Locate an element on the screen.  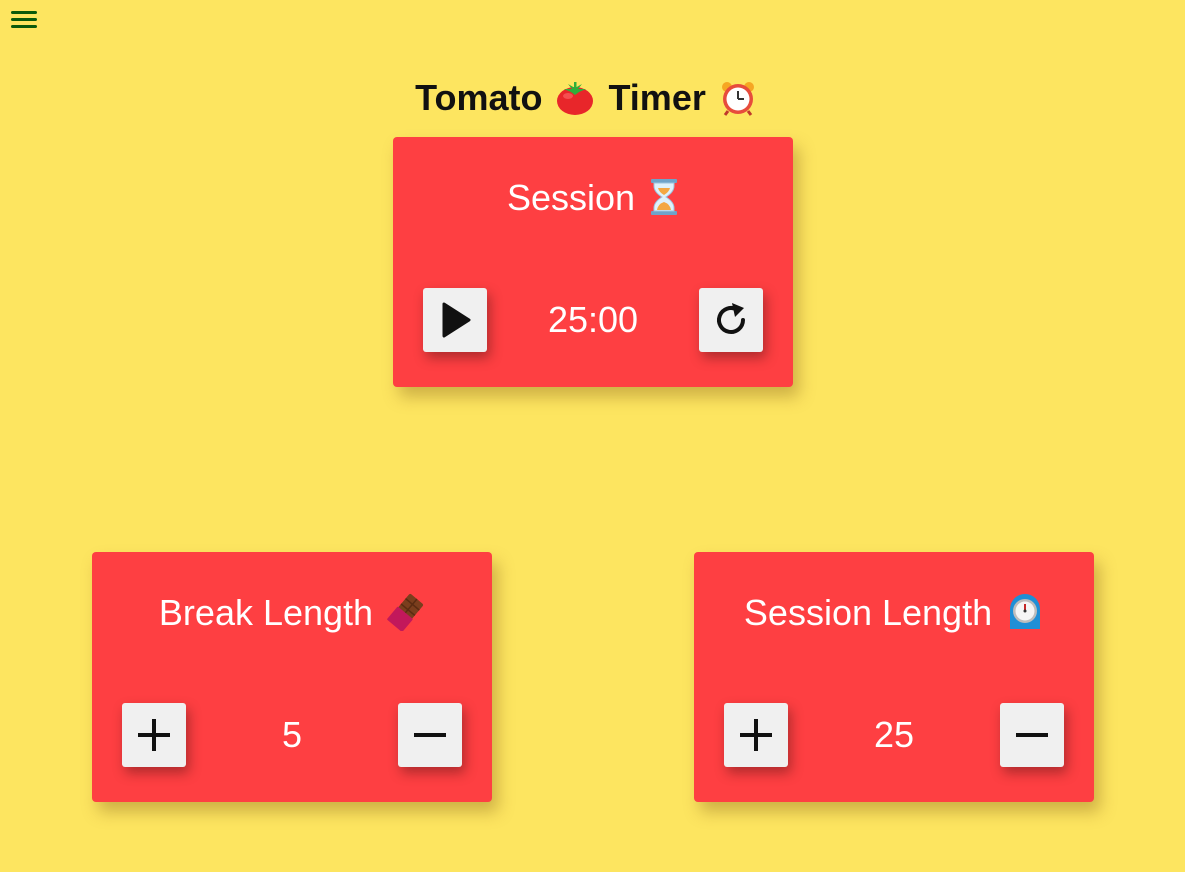
session-length-card: Session Length 25 is located at coordinates (894, 677).